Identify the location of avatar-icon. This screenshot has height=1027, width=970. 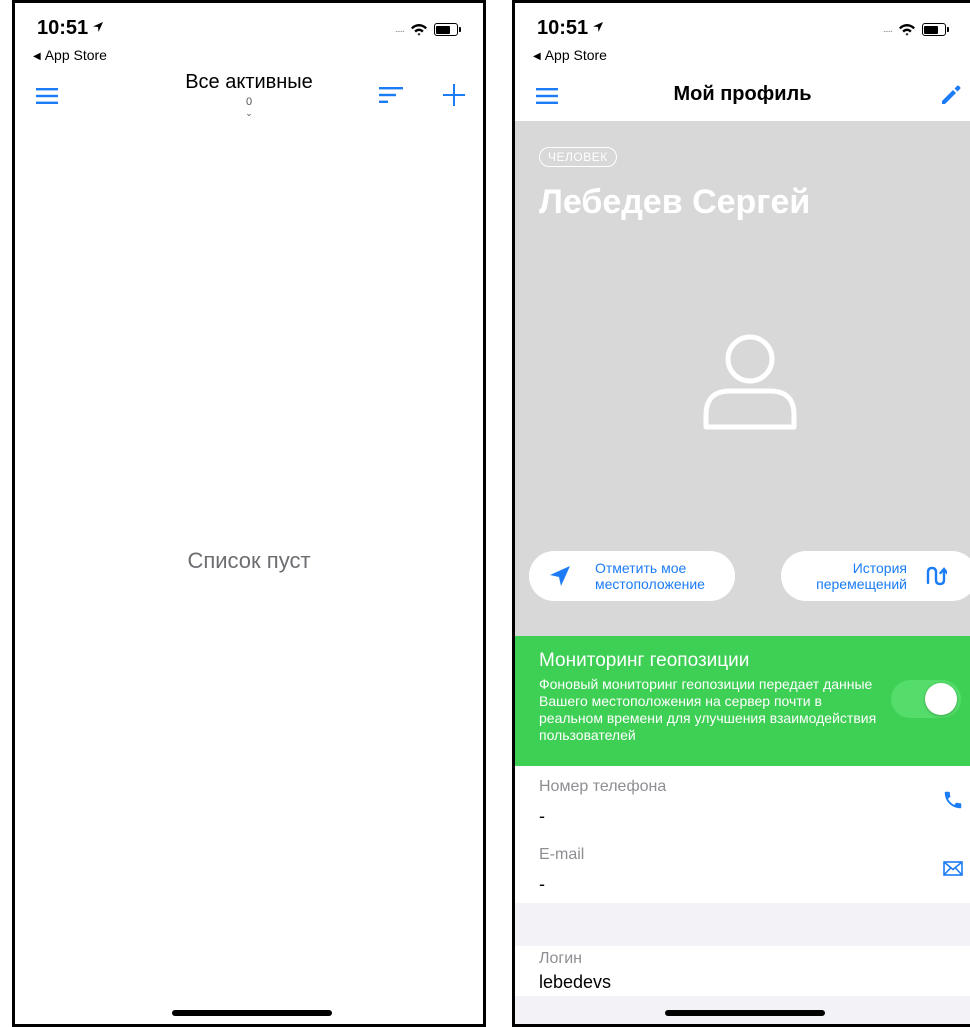
(750, 382).